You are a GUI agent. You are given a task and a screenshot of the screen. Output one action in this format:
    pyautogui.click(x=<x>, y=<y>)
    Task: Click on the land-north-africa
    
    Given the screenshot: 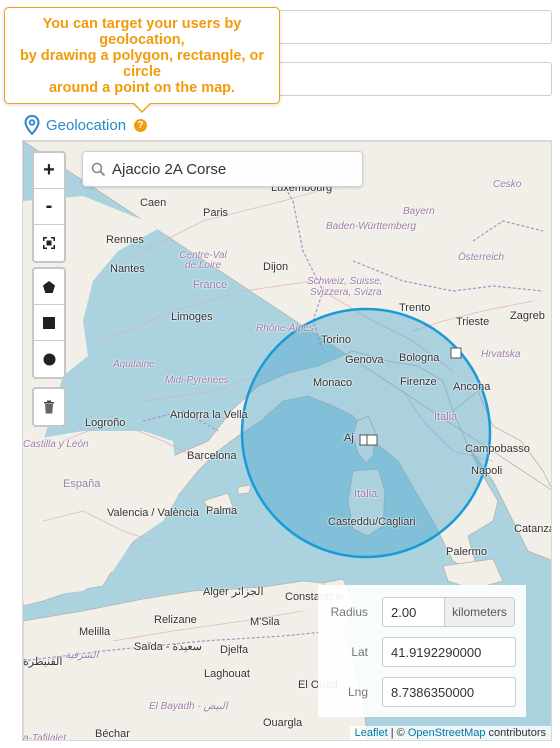 What is the action you would take?
    pyautogui.click(x=196, y=660)
    